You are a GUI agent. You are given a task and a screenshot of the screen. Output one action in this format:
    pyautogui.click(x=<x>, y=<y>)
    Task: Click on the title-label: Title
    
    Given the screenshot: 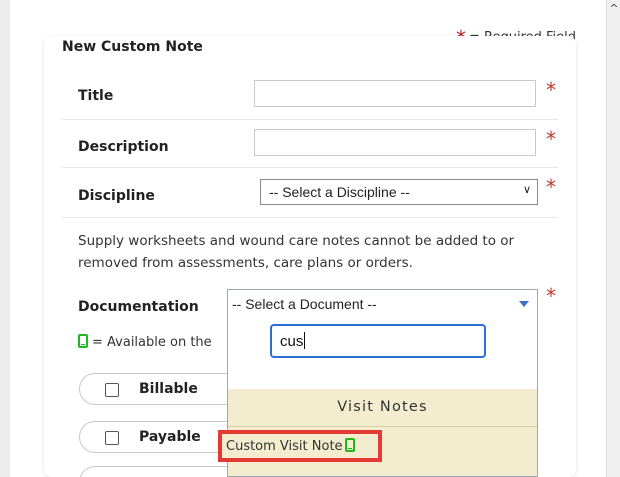 What is the action you would take?
    pyautogui.click(x=96, y=96)
    